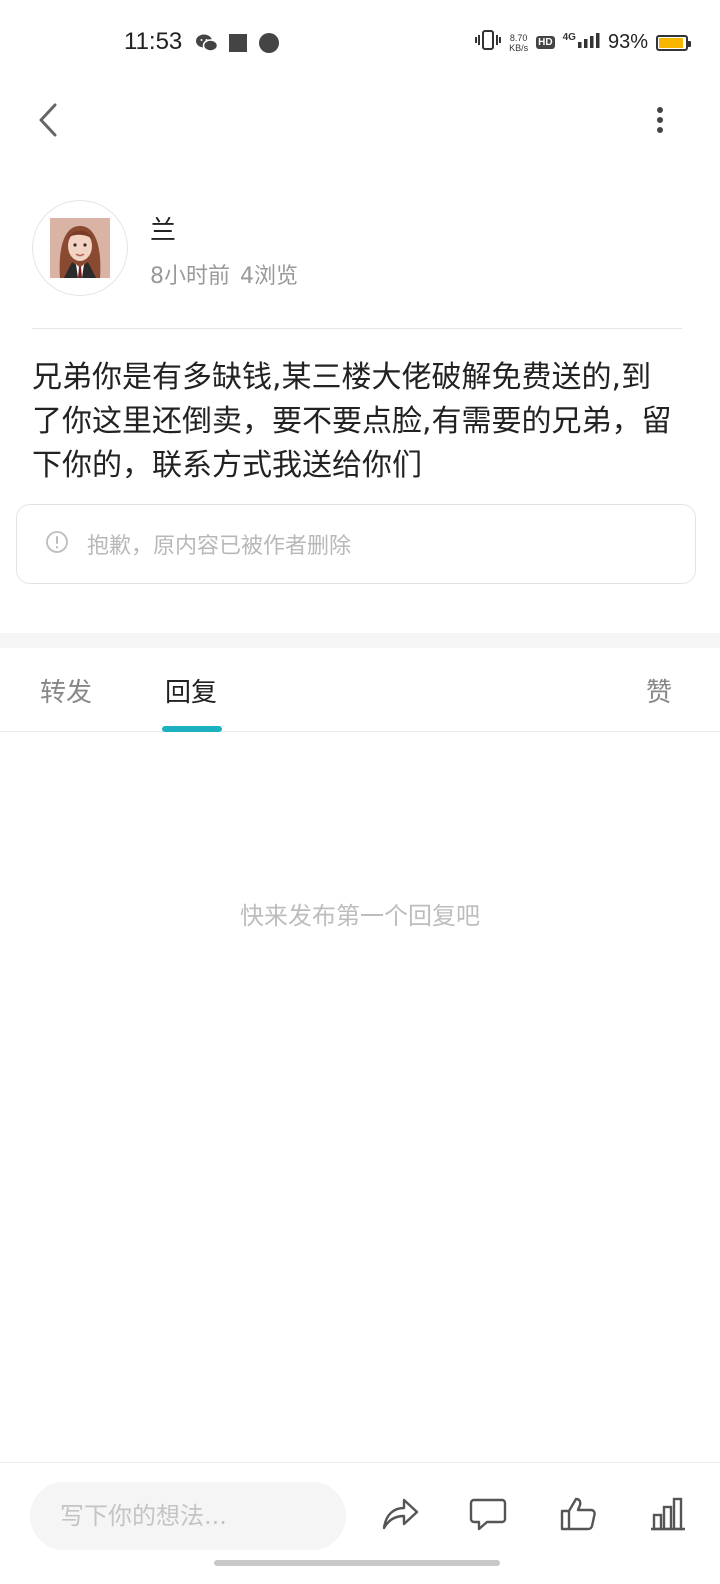 The height and width of the screenshot is (1584, 720). Describe the element at coordinates (219, 546) in the screenshot. I see `deleted-notice-text: 抱歉，原内容已被作者删除` at that location.